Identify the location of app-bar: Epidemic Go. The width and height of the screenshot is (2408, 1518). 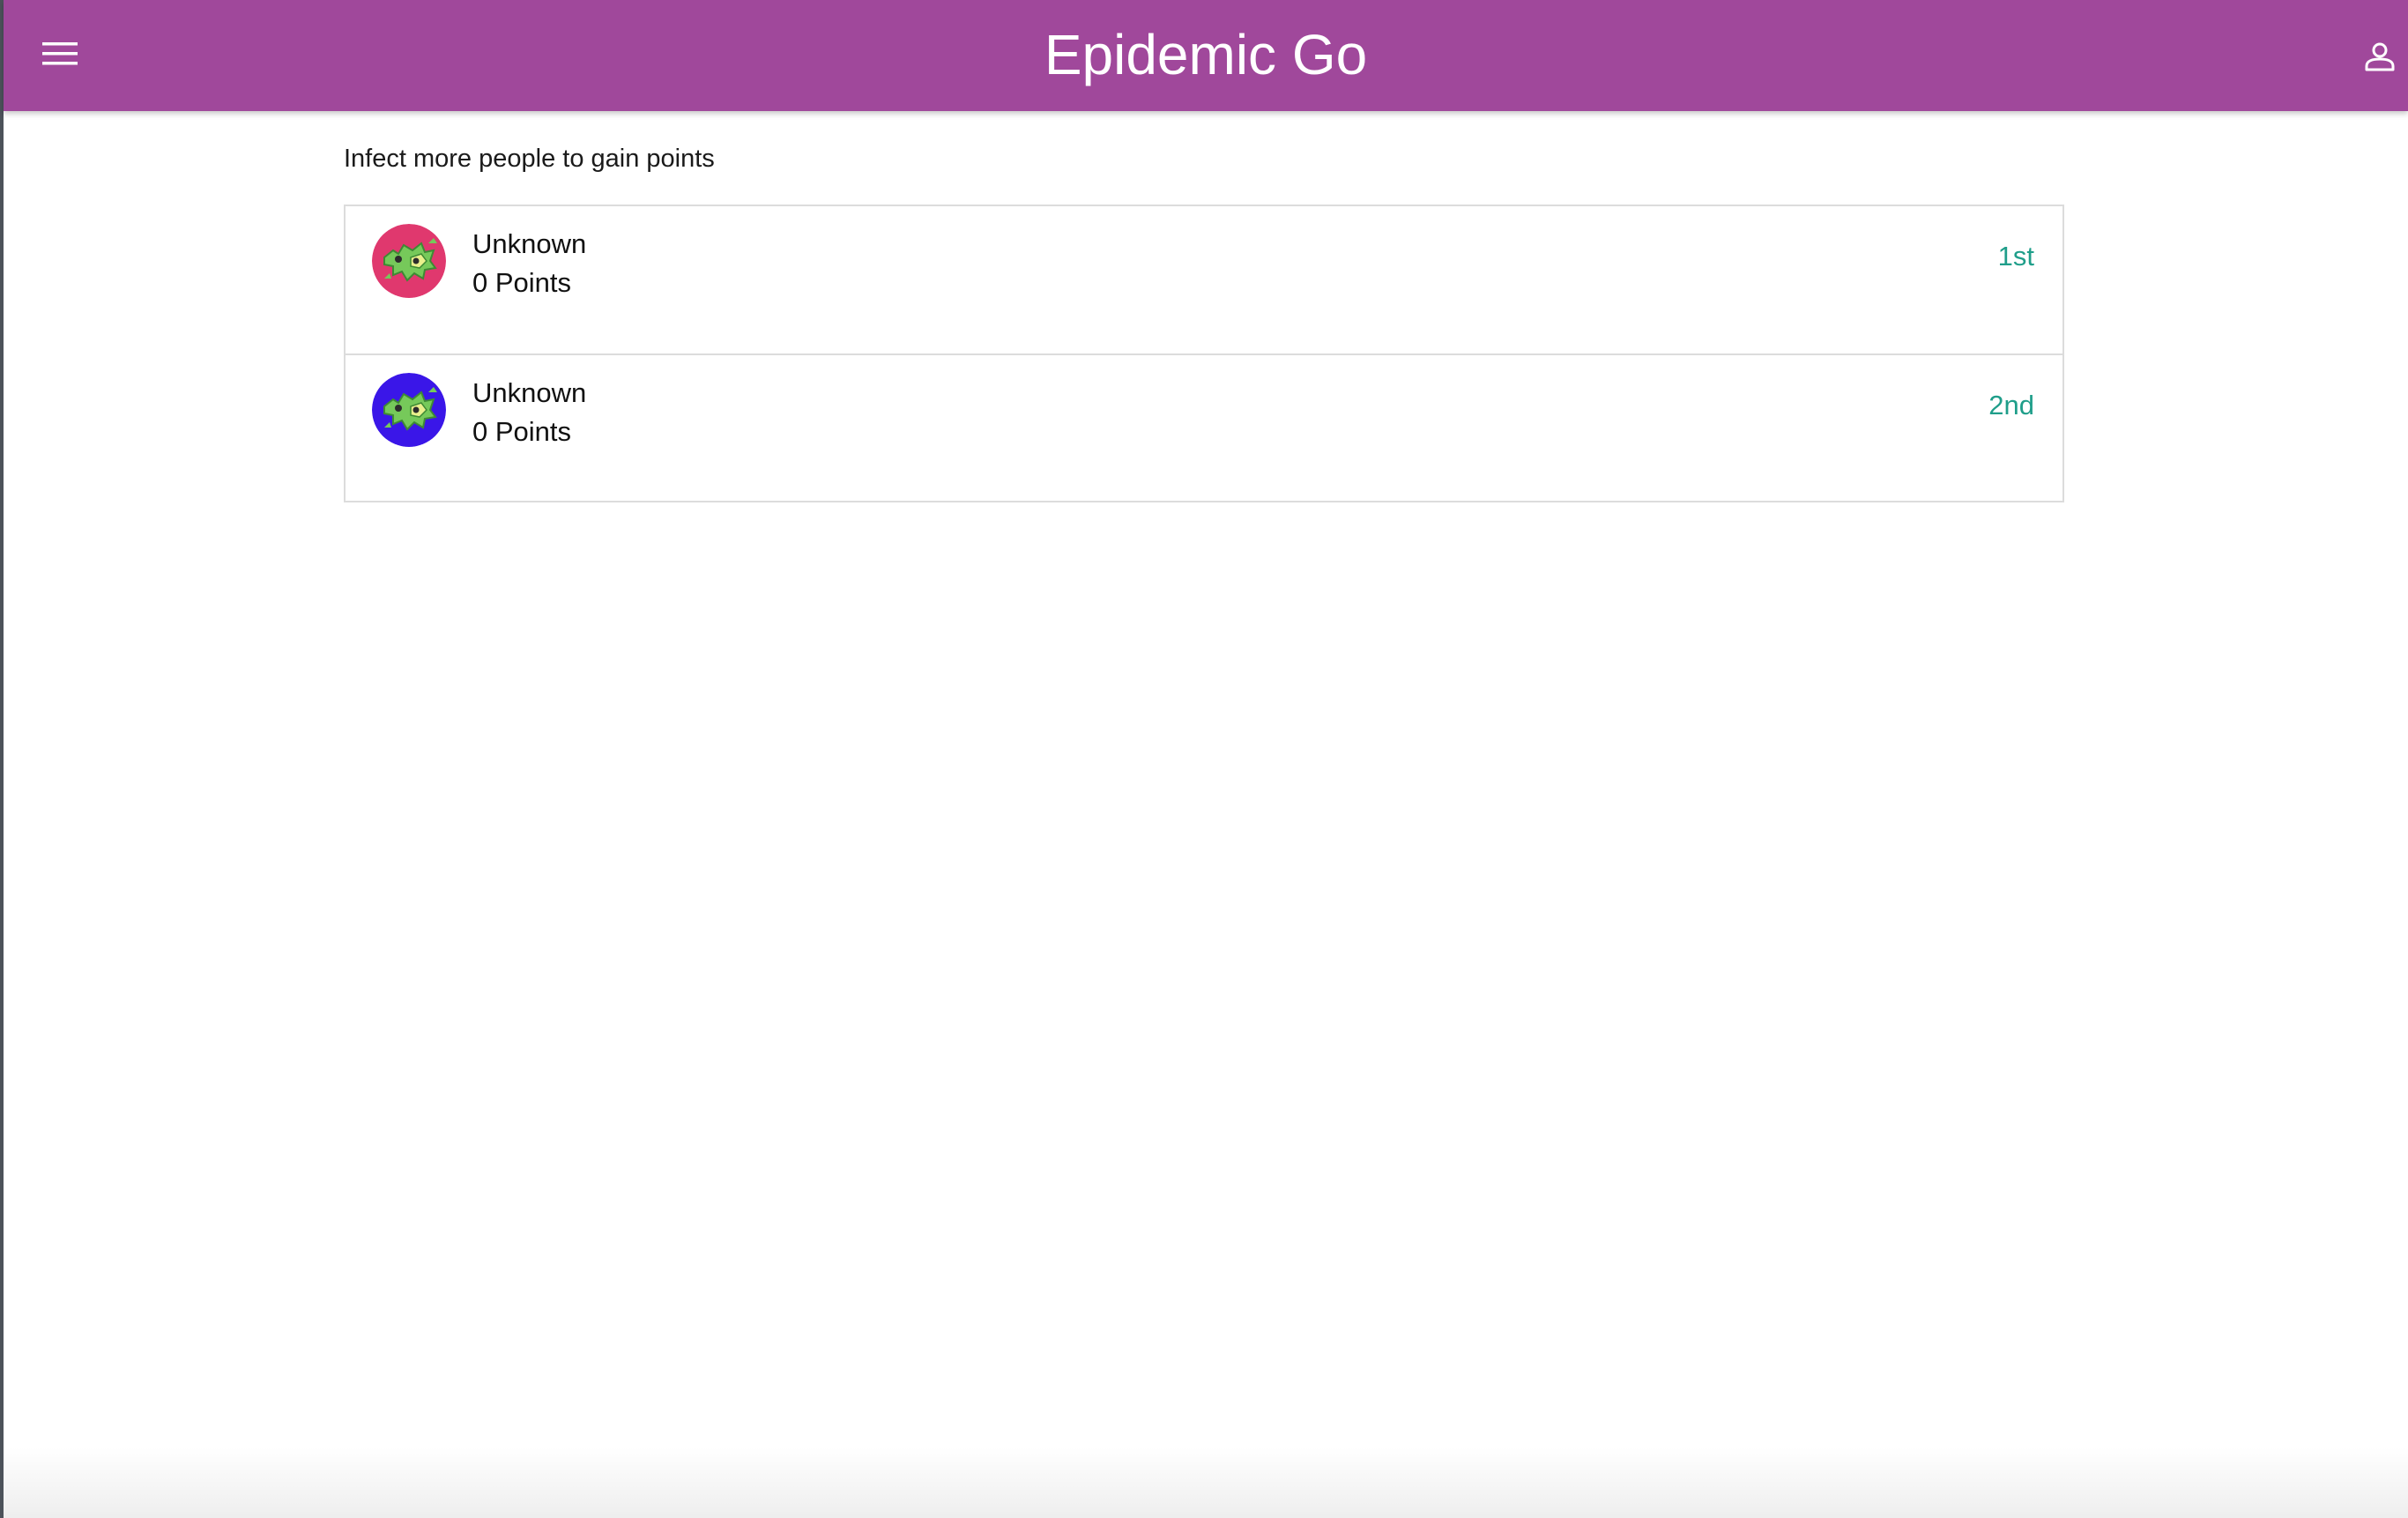
(1206, 55).